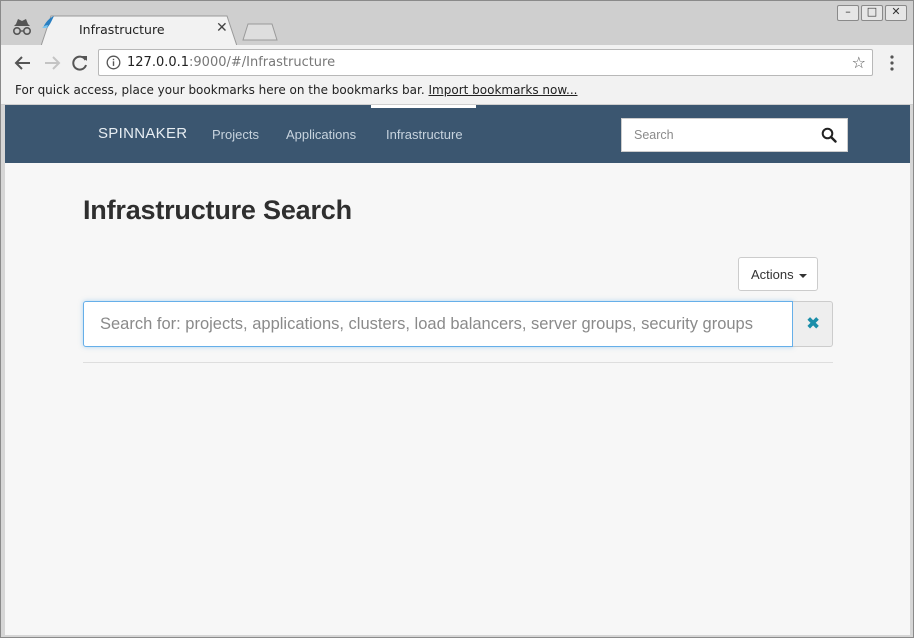 The height and width of the screenshot is (638, 914). I want to click on results-divider, so click(458, 362).